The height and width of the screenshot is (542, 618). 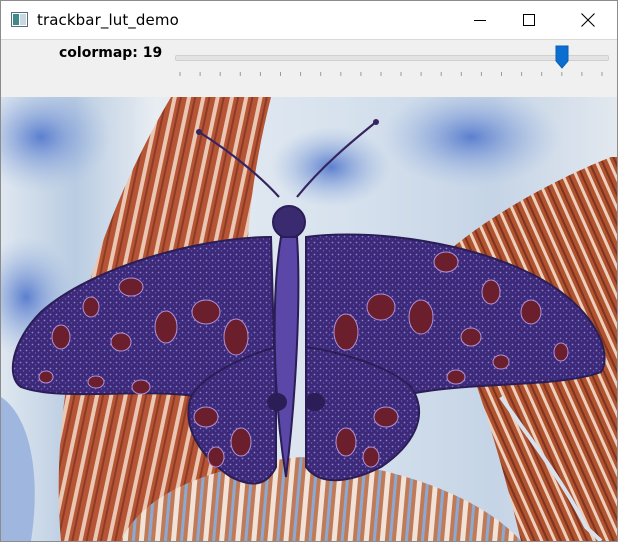 I want to click on minimize-button, so click(x=480, y=20).